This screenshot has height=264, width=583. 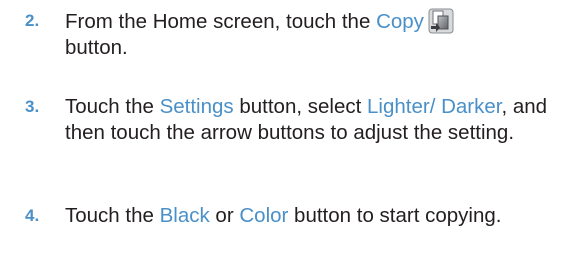 What do you see at coordinates (32, 106) in the screenshot?
I see `step-number: 3.` at bounding box center [32, 106].